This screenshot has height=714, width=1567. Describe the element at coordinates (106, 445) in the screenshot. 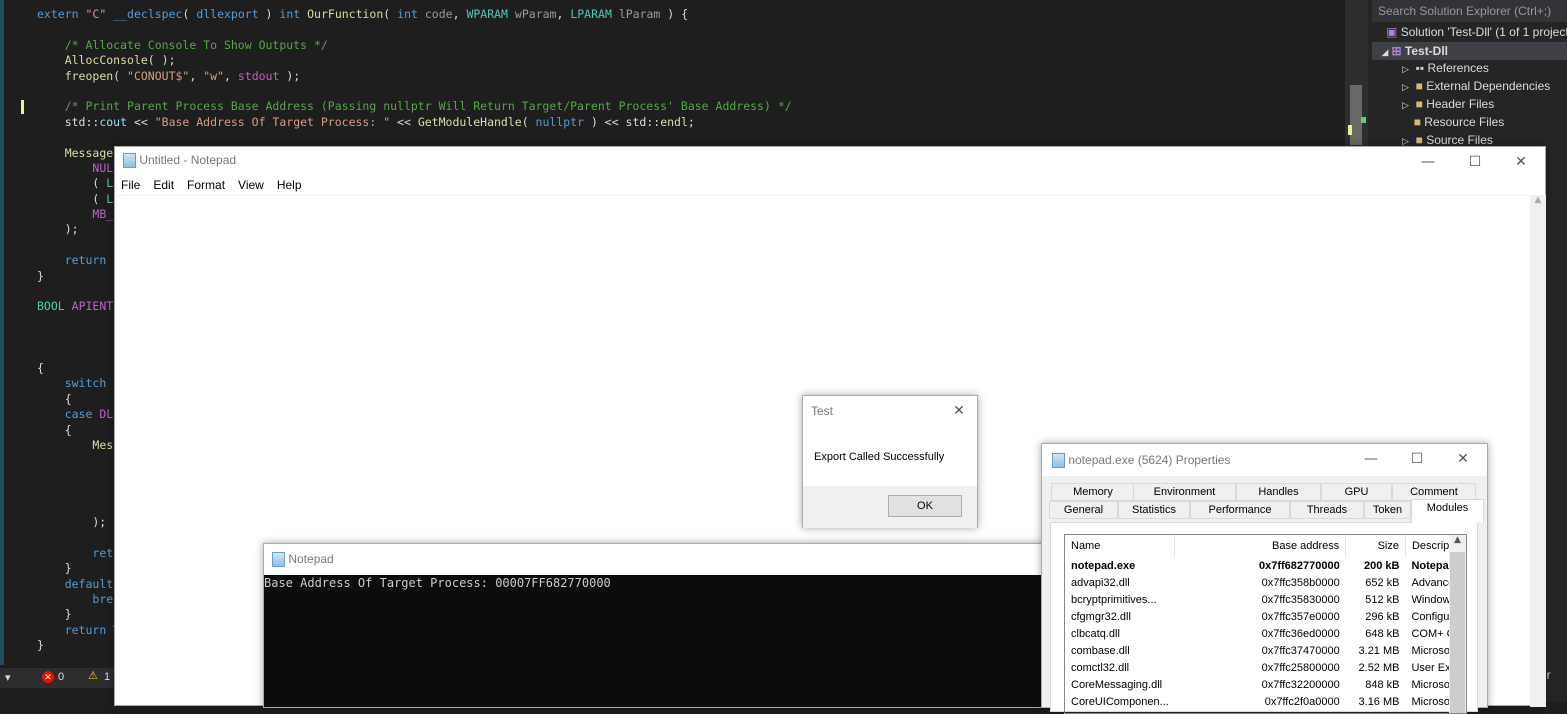

I see `code-line: Mess` at that location.